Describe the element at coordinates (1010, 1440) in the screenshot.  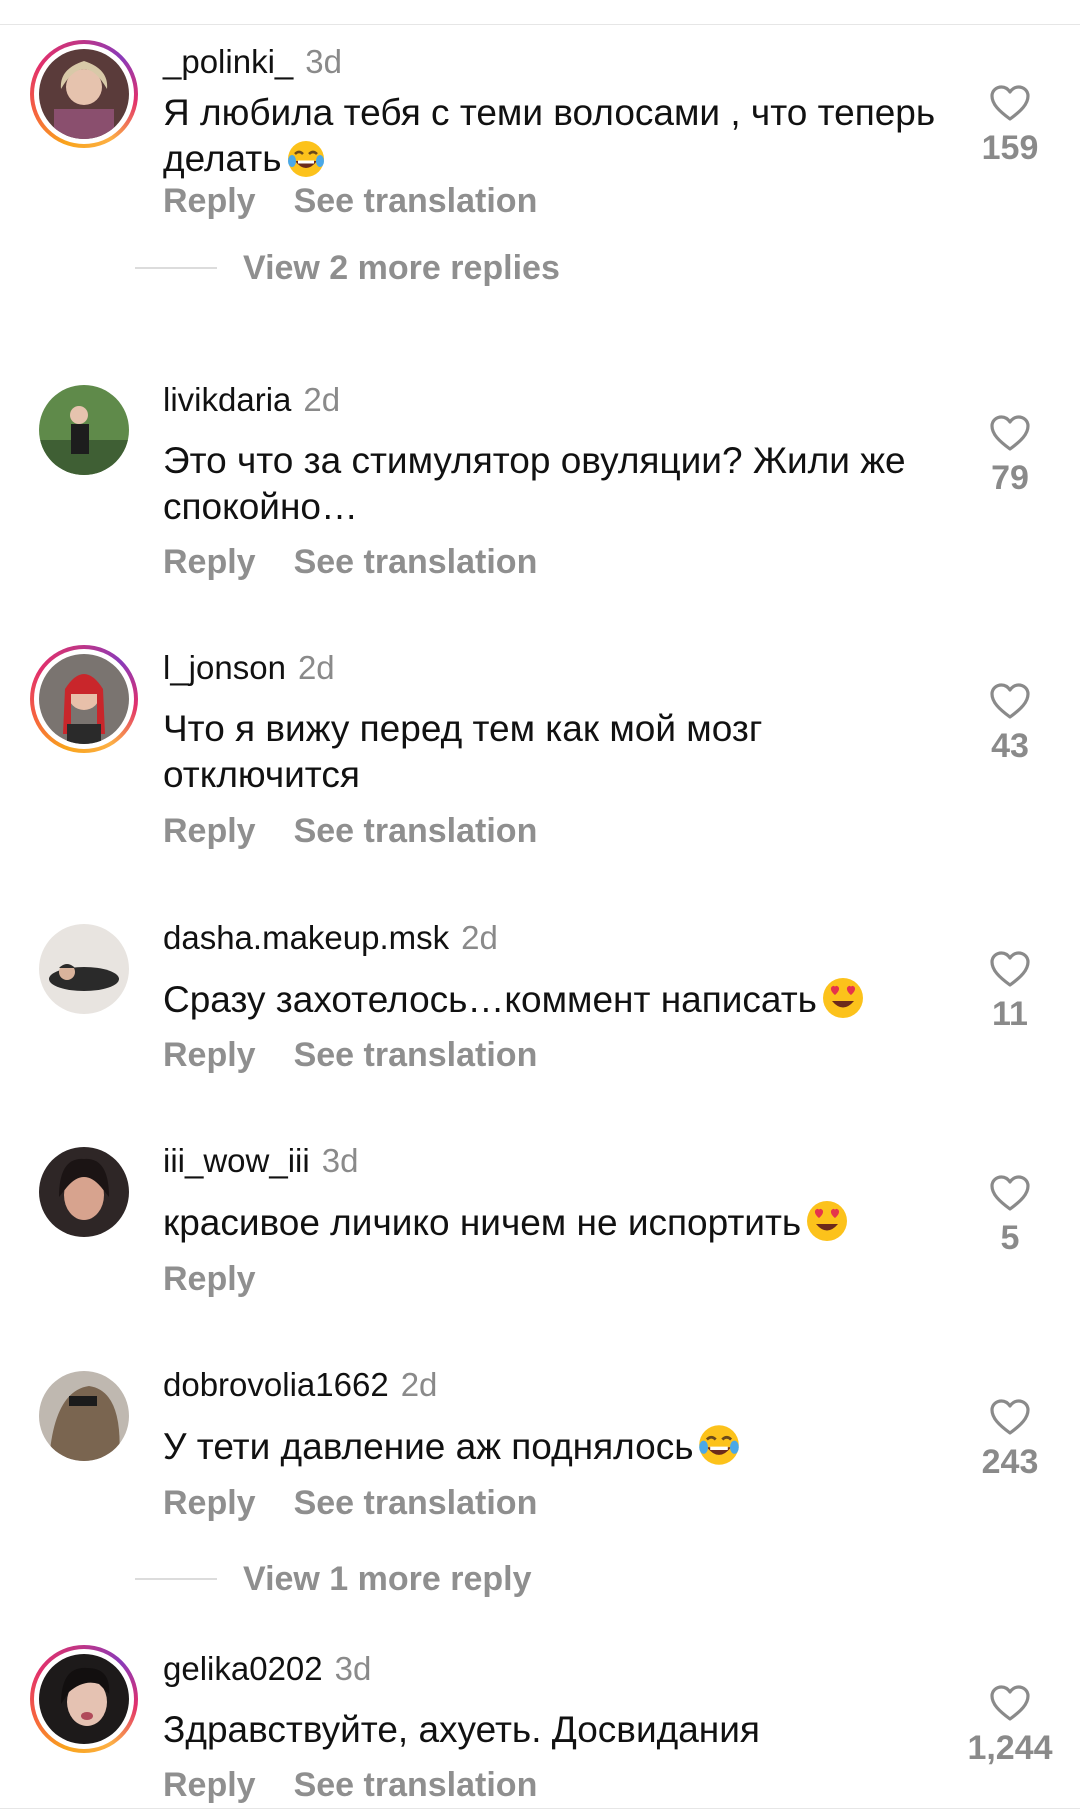
I see `like-button: 243` at that location.